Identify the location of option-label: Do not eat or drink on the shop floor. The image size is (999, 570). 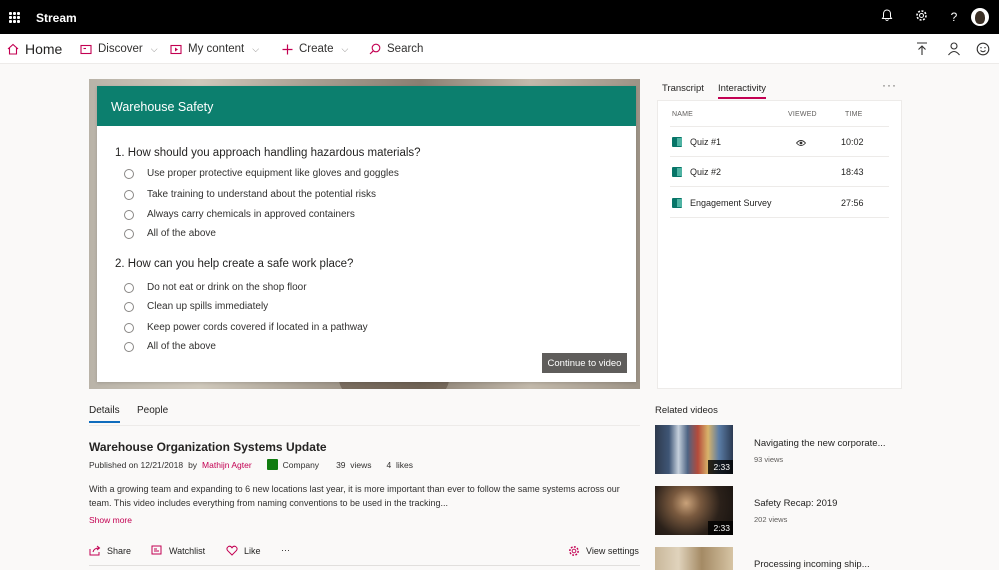
(227, 287).